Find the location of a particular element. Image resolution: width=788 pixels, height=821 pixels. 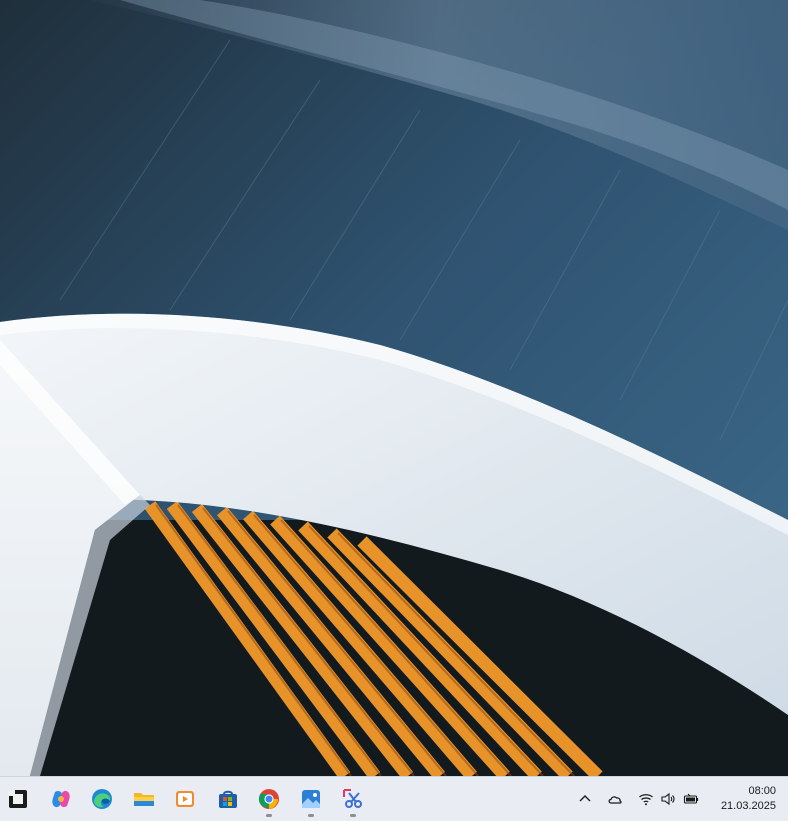

start-button is located at coordinates (18, 799).